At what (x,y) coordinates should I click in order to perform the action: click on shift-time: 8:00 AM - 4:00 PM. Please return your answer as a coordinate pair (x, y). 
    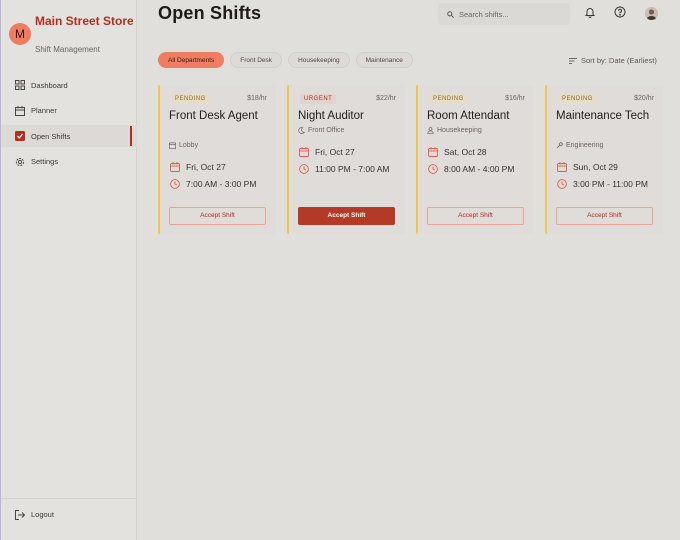
    Looking at the image, I should click on (471, 169).